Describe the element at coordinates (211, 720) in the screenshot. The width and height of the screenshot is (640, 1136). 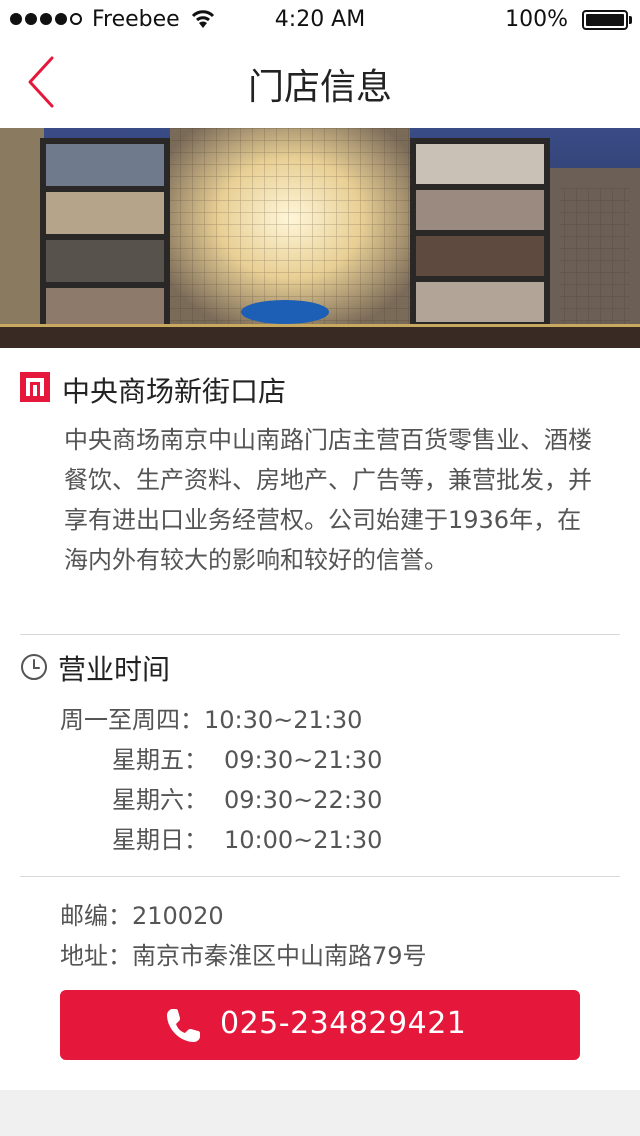
I see `hours-row: 周一至周四：10:30~21:30` at that location.